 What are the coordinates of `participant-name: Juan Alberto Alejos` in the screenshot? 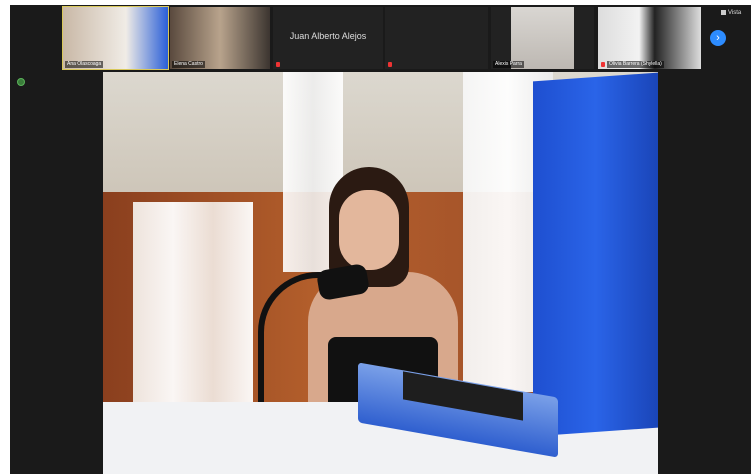 It's located at (328, 36).